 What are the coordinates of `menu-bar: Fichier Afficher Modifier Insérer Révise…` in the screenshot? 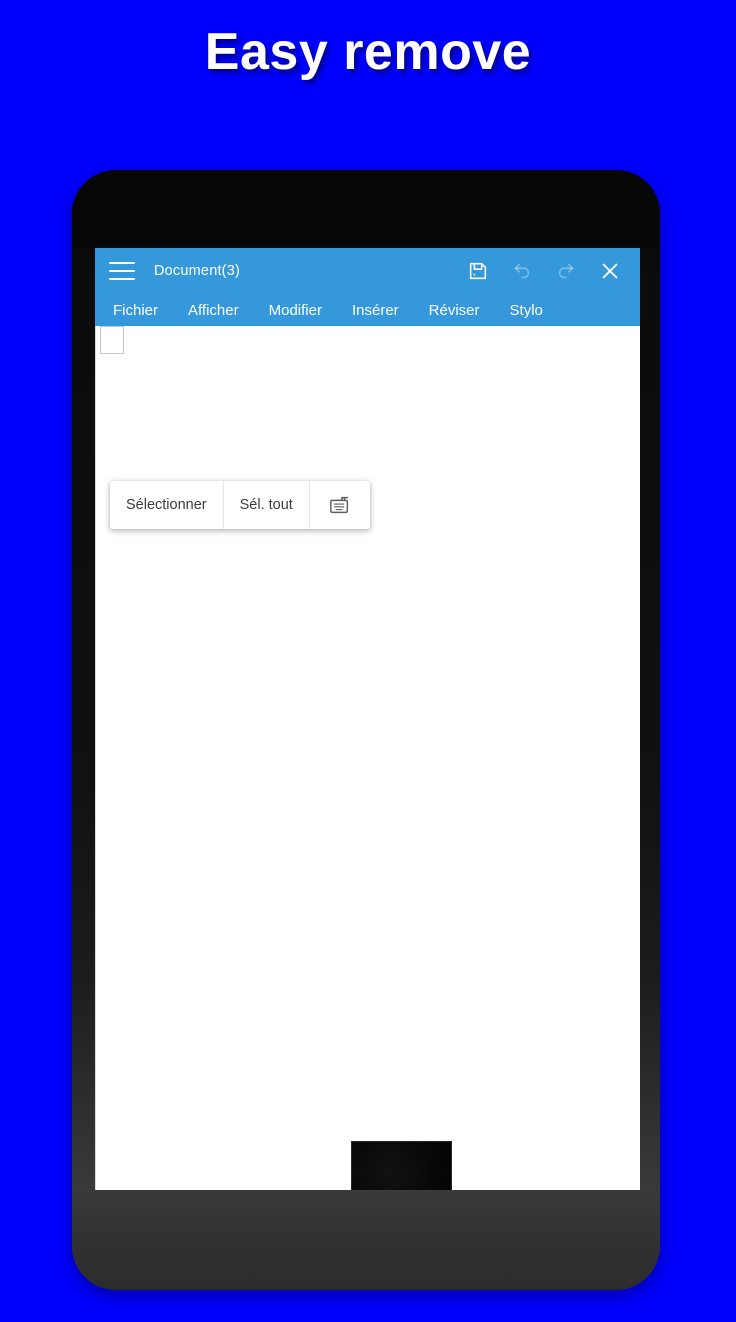 It's located at (367, 310).